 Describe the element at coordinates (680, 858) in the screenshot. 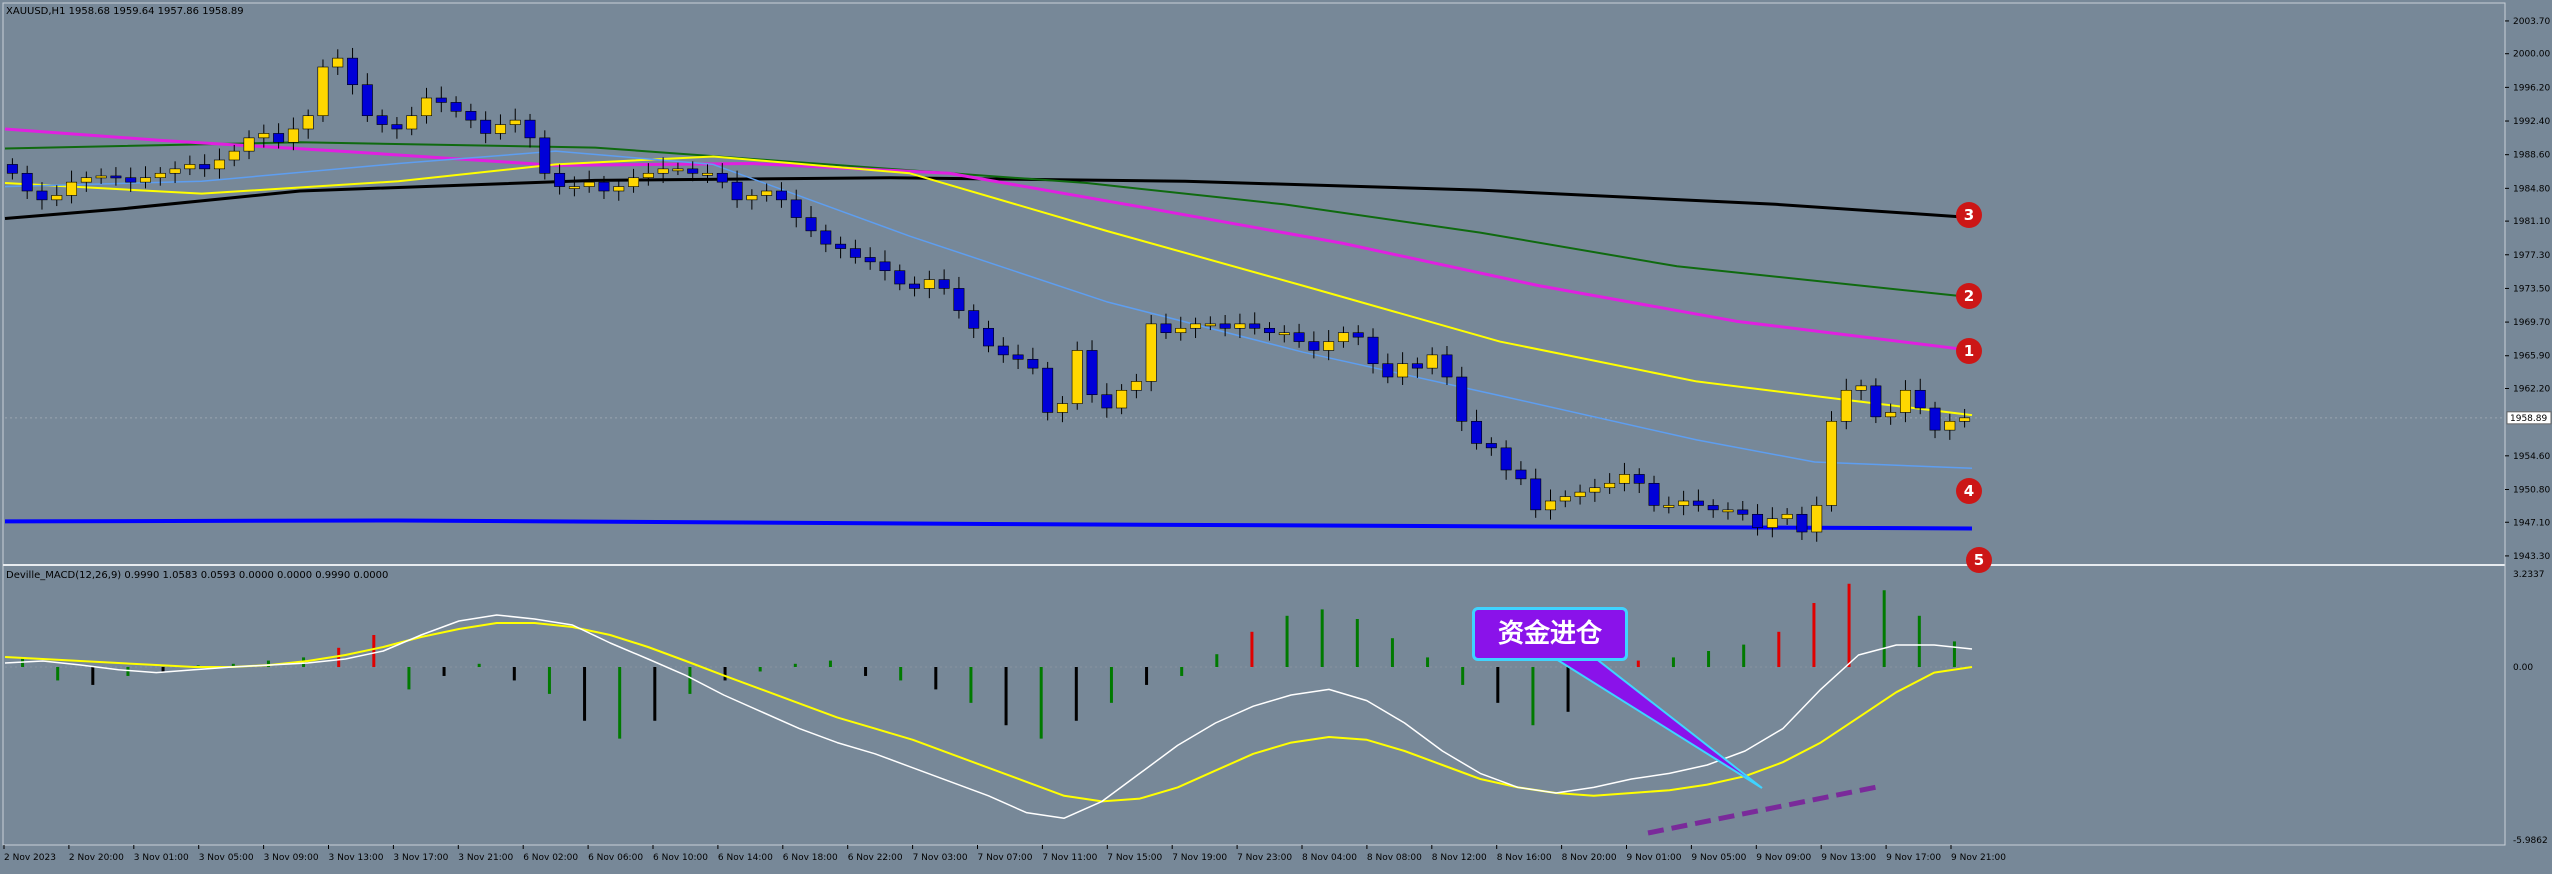

I see `time-tick-label: 6 Nov 10:00` at that location.